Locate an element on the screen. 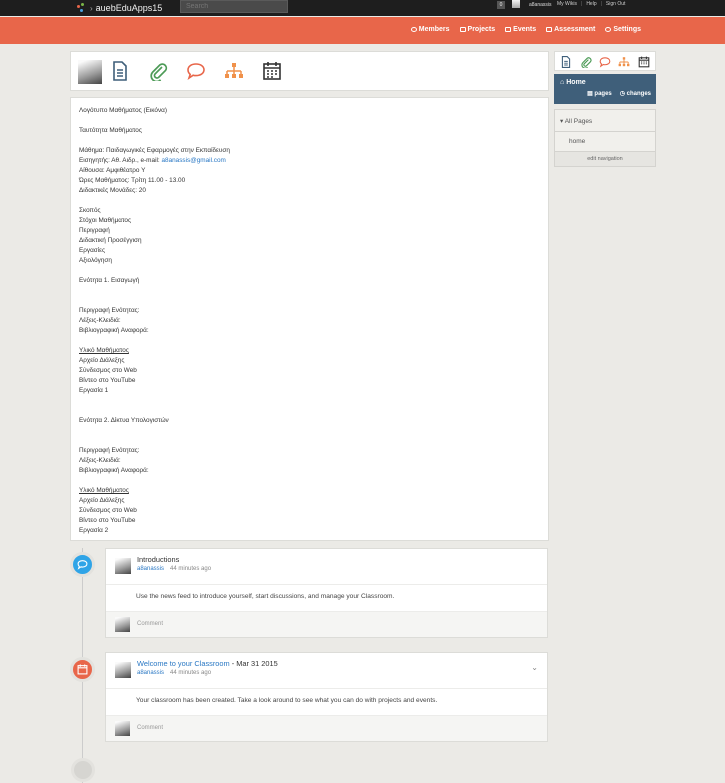 This screenshot has height=783, width=725. line-text: Στόχοι Μαθήματος is located at coordinates (105, 220).